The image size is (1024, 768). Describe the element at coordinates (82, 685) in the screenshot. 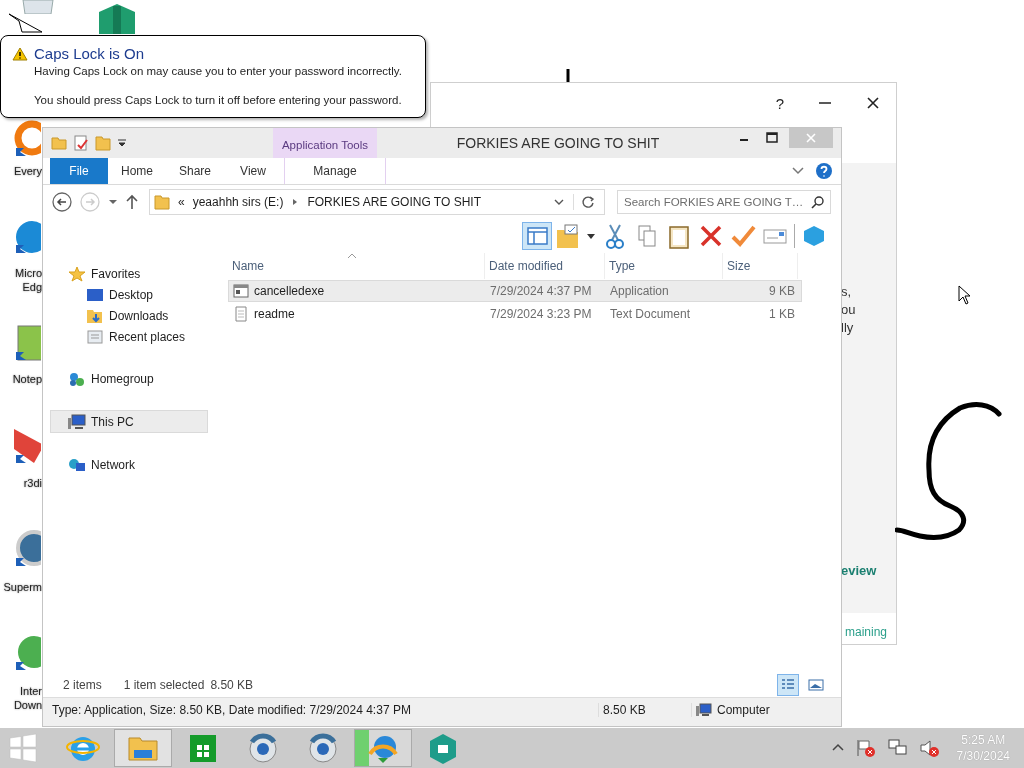

I see `item-count: 2 items` at that location.